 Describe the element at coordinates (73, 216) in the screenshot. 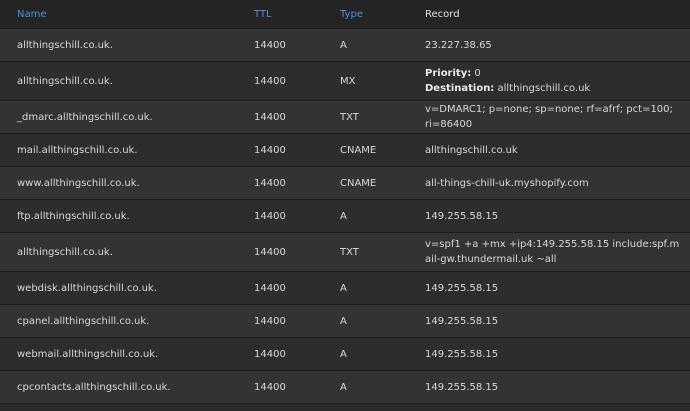

I see `record-name: ftp.allthingschill.co.uk.` at that location.